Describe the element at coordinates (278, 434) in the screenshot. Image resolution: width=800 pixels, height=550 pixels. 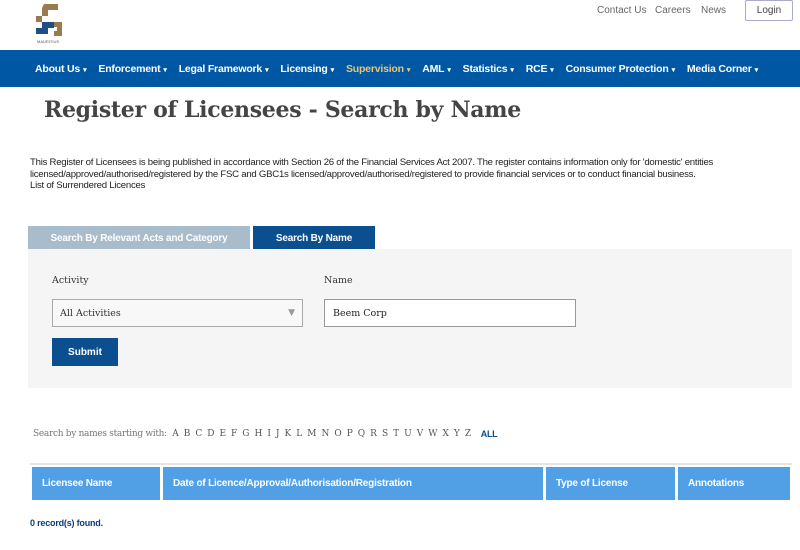
I see `letter-filter-j: J` at that location.